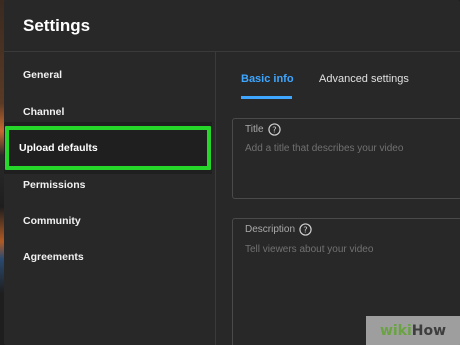  I want to click on dialog-title: Settings, so click(57, 25).